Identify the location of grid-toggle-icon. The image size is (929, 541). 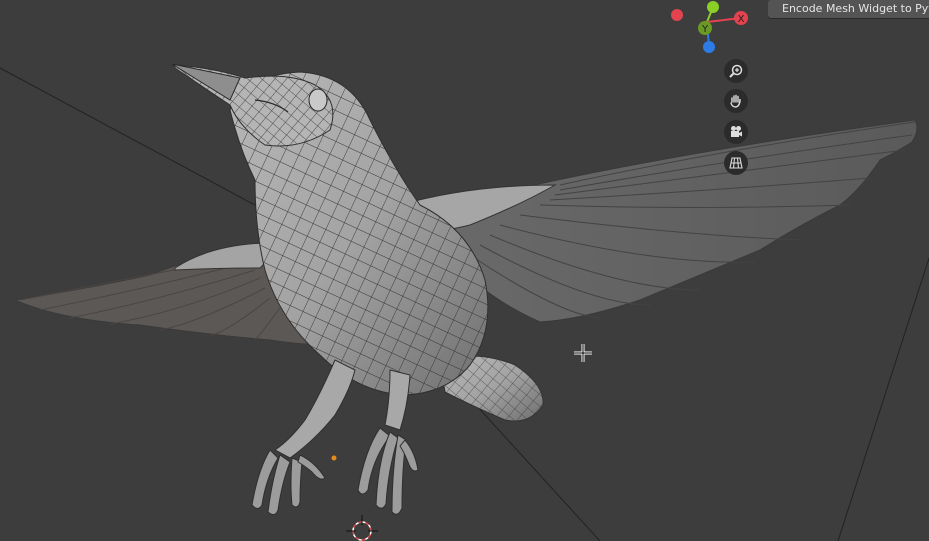
(736, 163).